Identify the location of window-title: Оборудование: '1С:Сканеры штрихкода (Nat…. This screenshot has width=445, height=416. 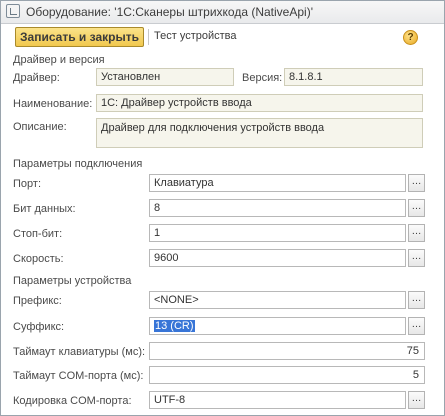
(169, 12).